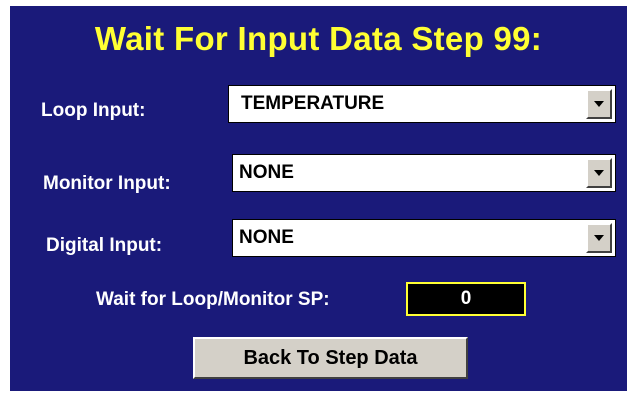 This screenshot has height=393, width=635. What do you see at coordinates (313, 103) in the screenshot?
I see `loop-input-value: TEMPERATURE` at bounding box center [313, 103].